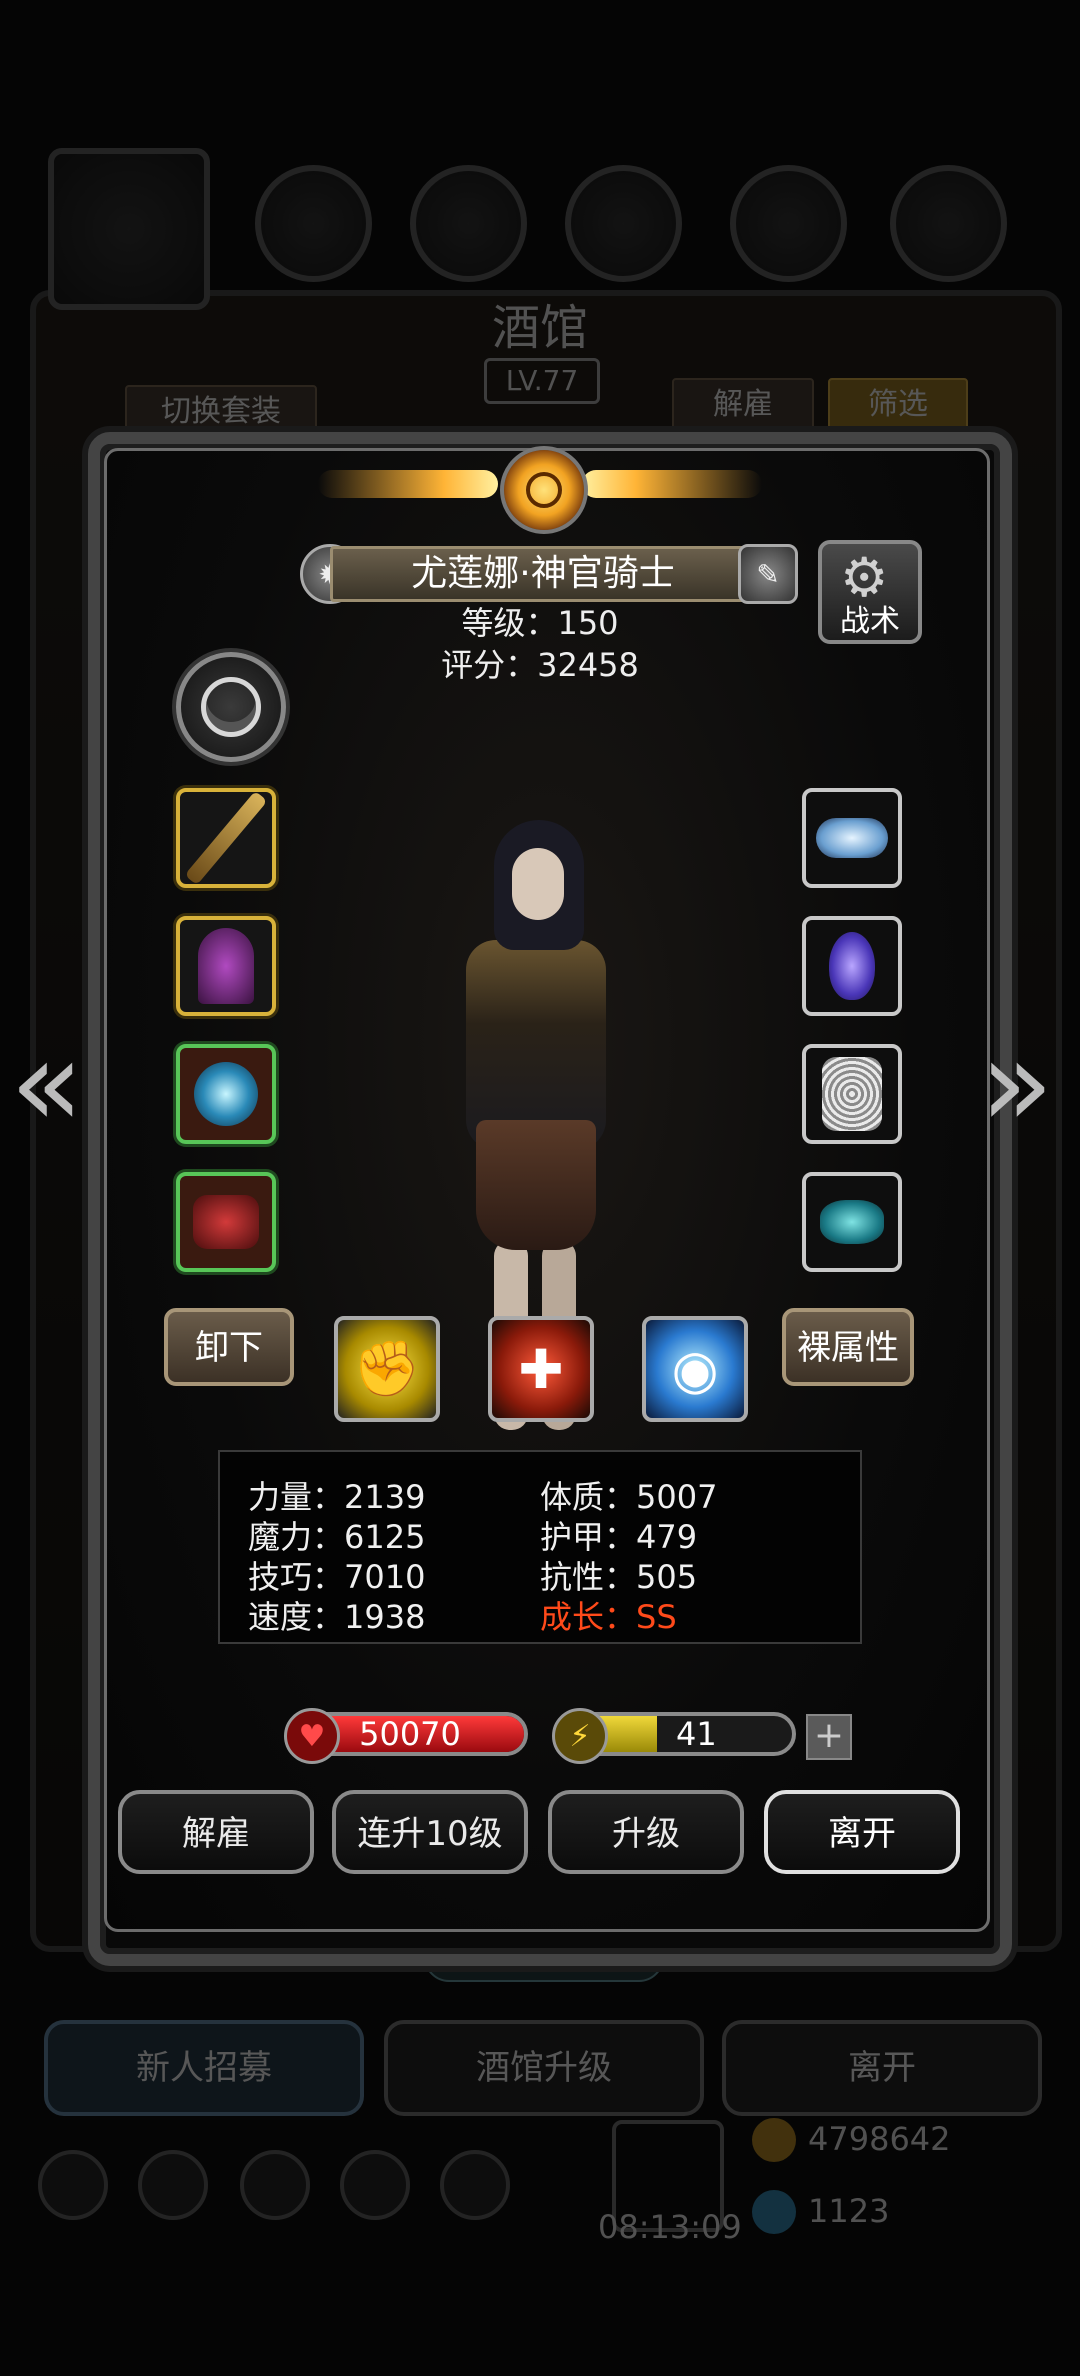  Describe the element at coordinates (743, 405) in the screenshot. I see `bg-dismiss-button: 解雇` at that location.